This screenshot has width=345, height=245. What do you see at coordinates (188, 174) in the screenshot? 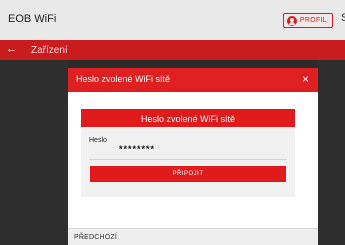
I see `connect-button: PŘIPOJIT` at bounding box center [188, 174].